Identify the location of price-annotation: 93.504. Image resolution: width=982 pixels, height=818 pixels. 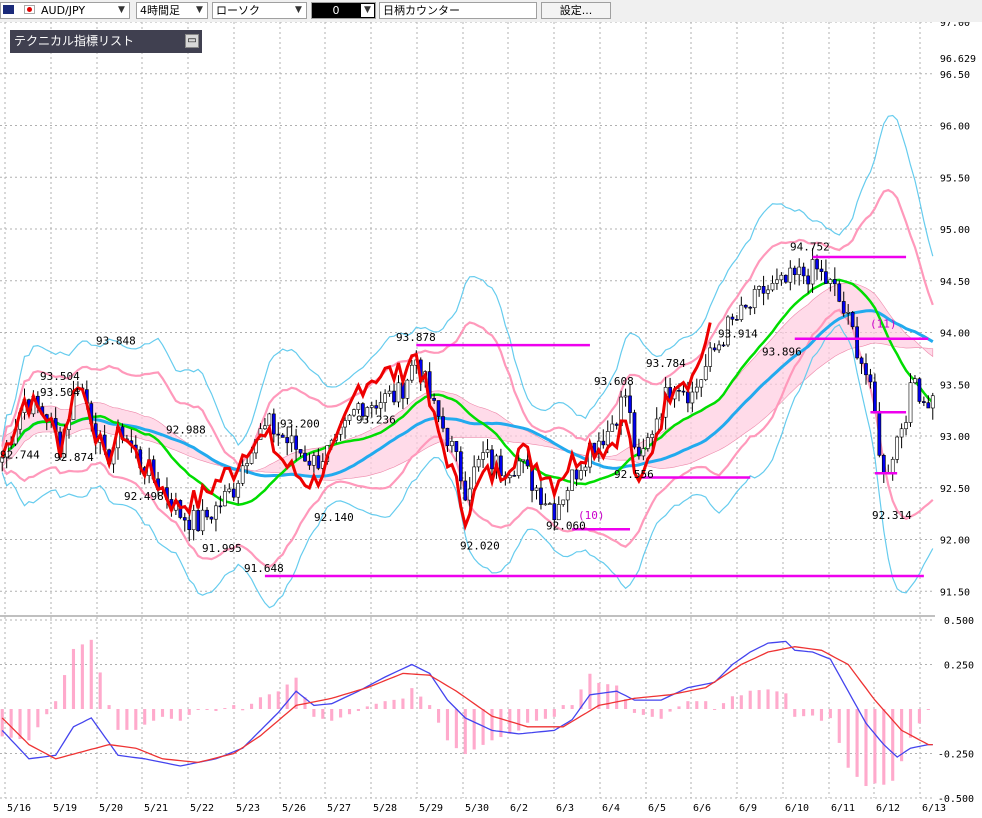
(60, 376).